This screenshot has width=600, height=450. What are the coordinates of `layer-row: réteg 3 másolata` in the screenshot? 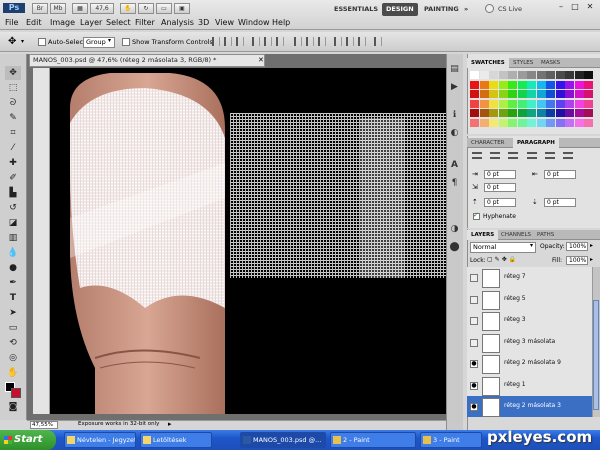 It's located at (533, 343).